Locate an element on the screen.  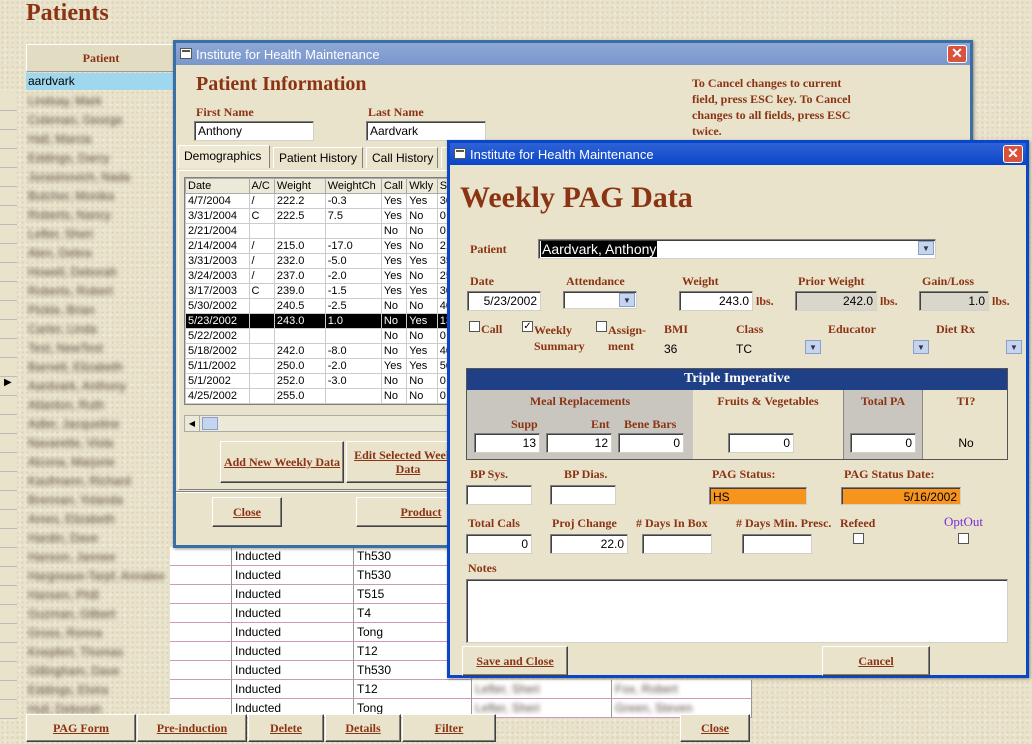
list-item: Pickle, Brian is located at coordinates (99, 310).